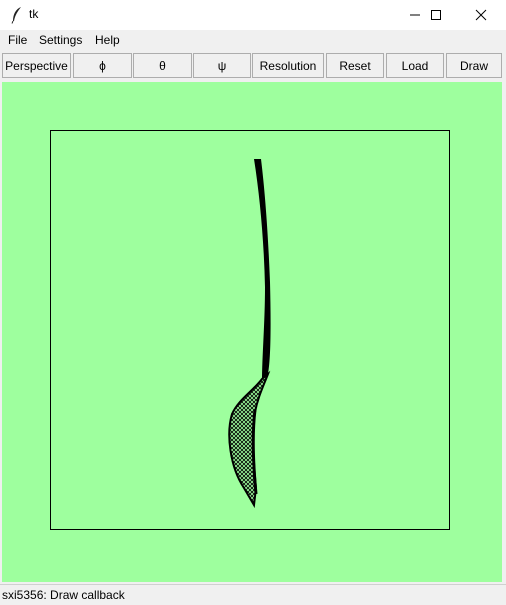 This screenshot has width=506, height=605. I want to click on maximize-button, so click(435, 15).